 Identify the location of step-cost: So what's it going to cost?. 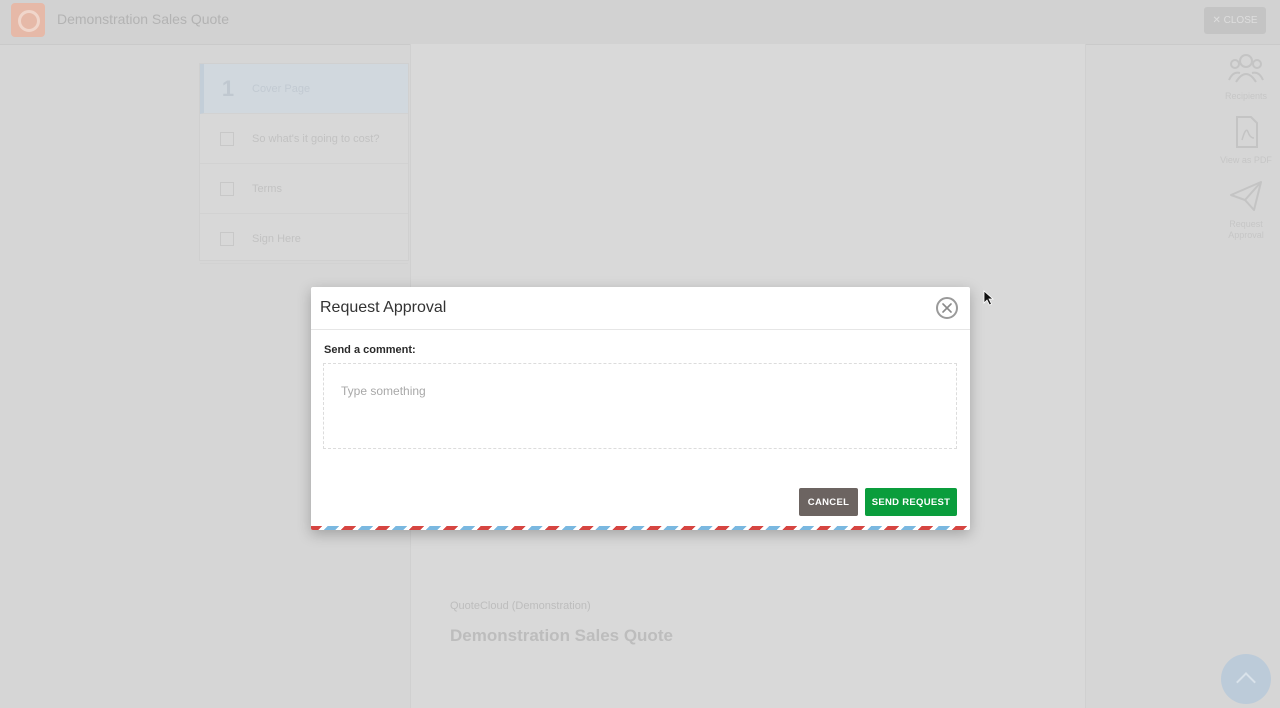
(304, 139).